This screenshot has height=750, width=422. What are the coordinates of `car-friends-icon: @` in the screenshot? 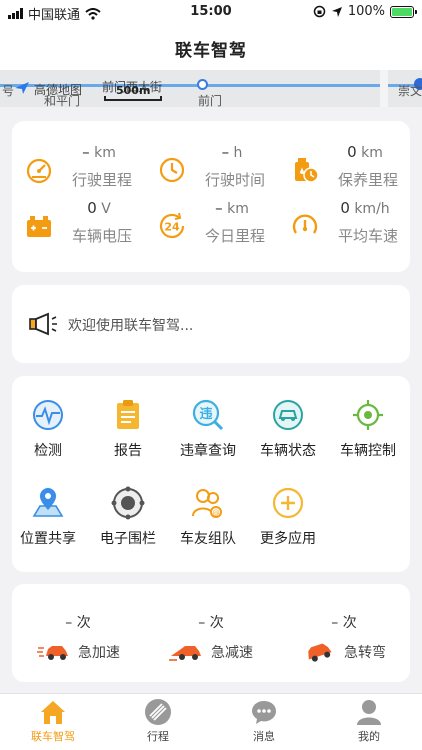 It's located at (207, 503).